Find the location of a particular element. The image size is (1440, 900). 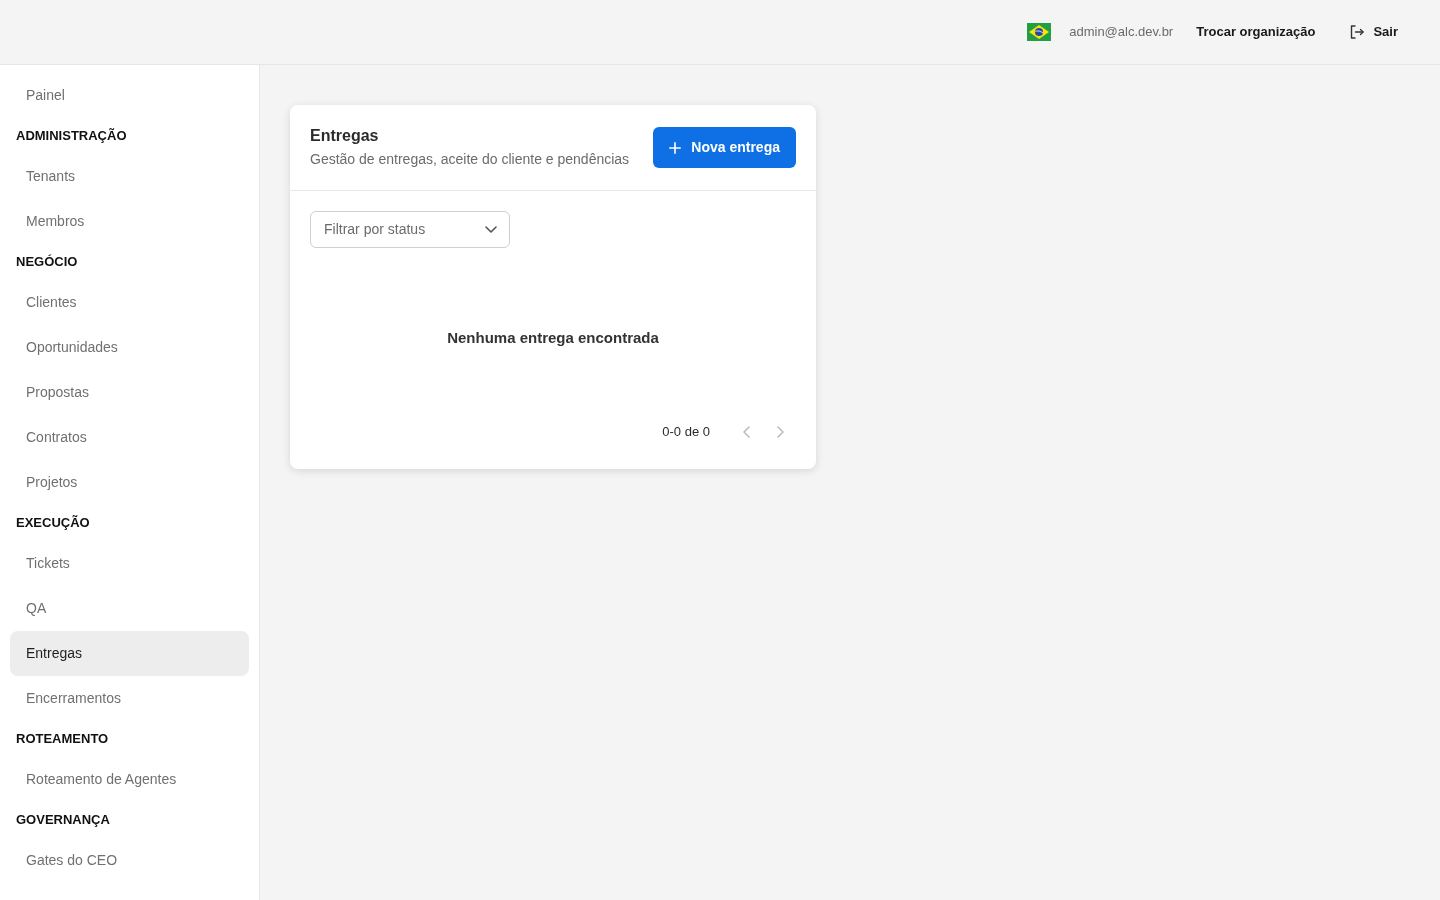

chevron-down-icon is located at coordinates (491, 229).